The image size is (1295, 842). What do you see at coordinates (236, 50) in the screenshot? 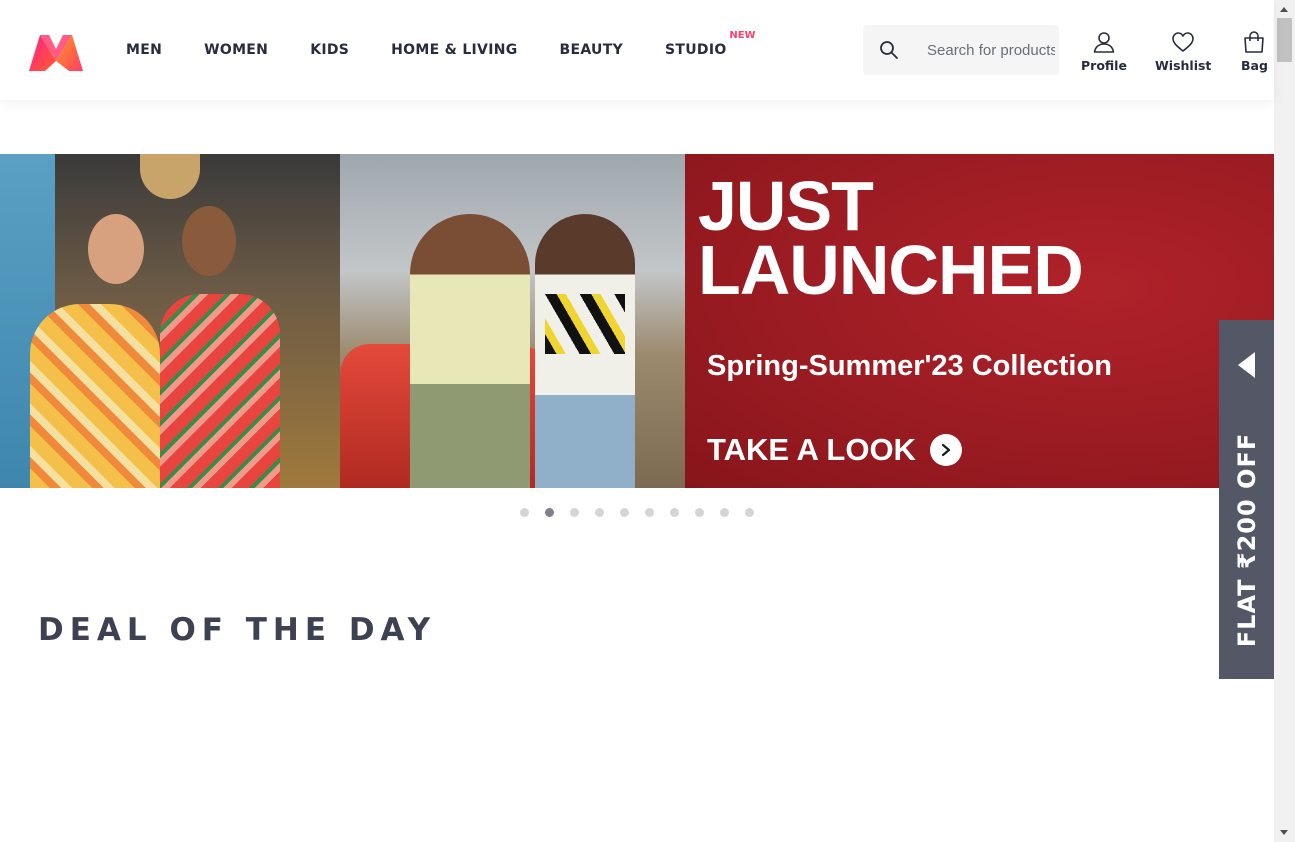
I see `nav-item-women: WOMEN` at bounding box center [236, 50].